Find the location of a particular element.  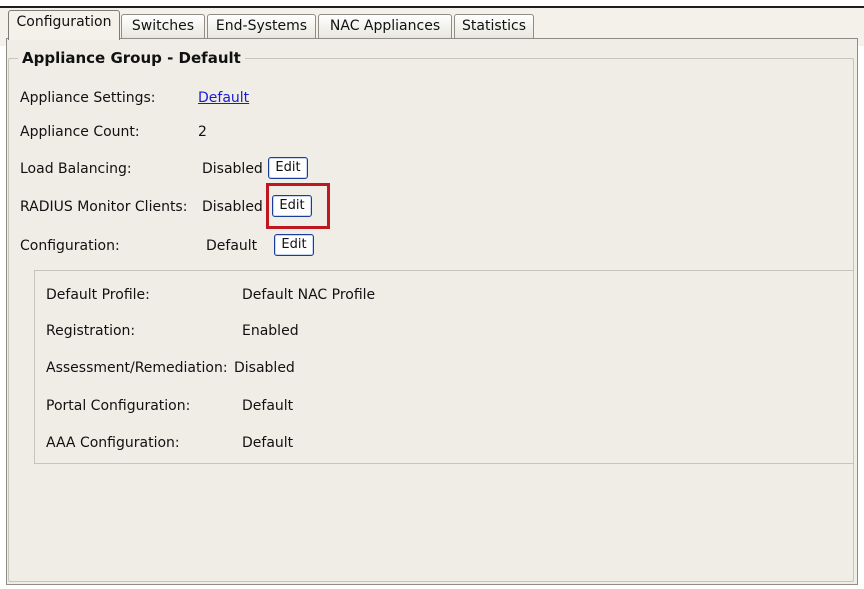

aaa-configuration-value: Default is located at coordinates (268, 443).